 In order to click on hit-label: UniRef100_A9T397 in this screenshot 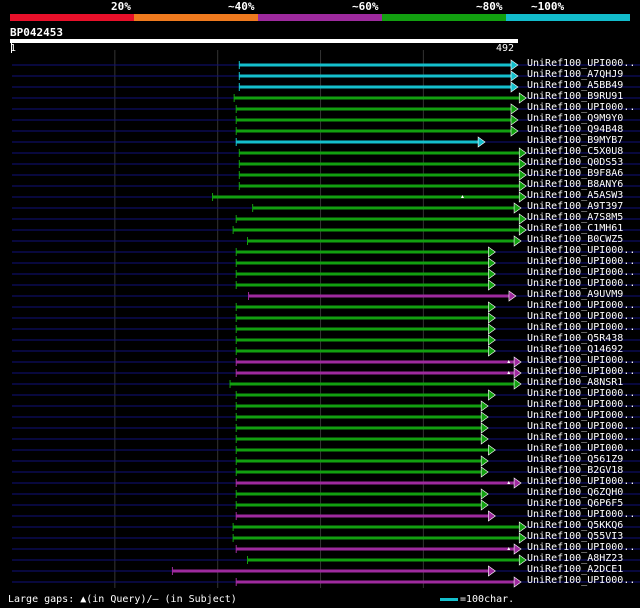, I will do `click(575, 206)`.